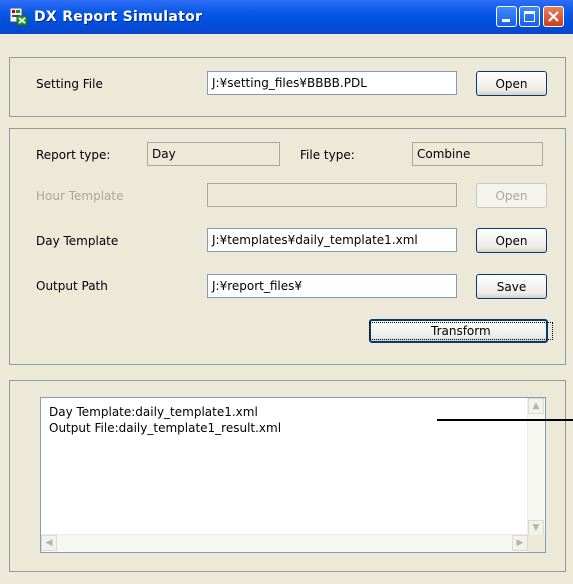  I want to click on title-bar: DX Report Simulator, so click(286, 17).